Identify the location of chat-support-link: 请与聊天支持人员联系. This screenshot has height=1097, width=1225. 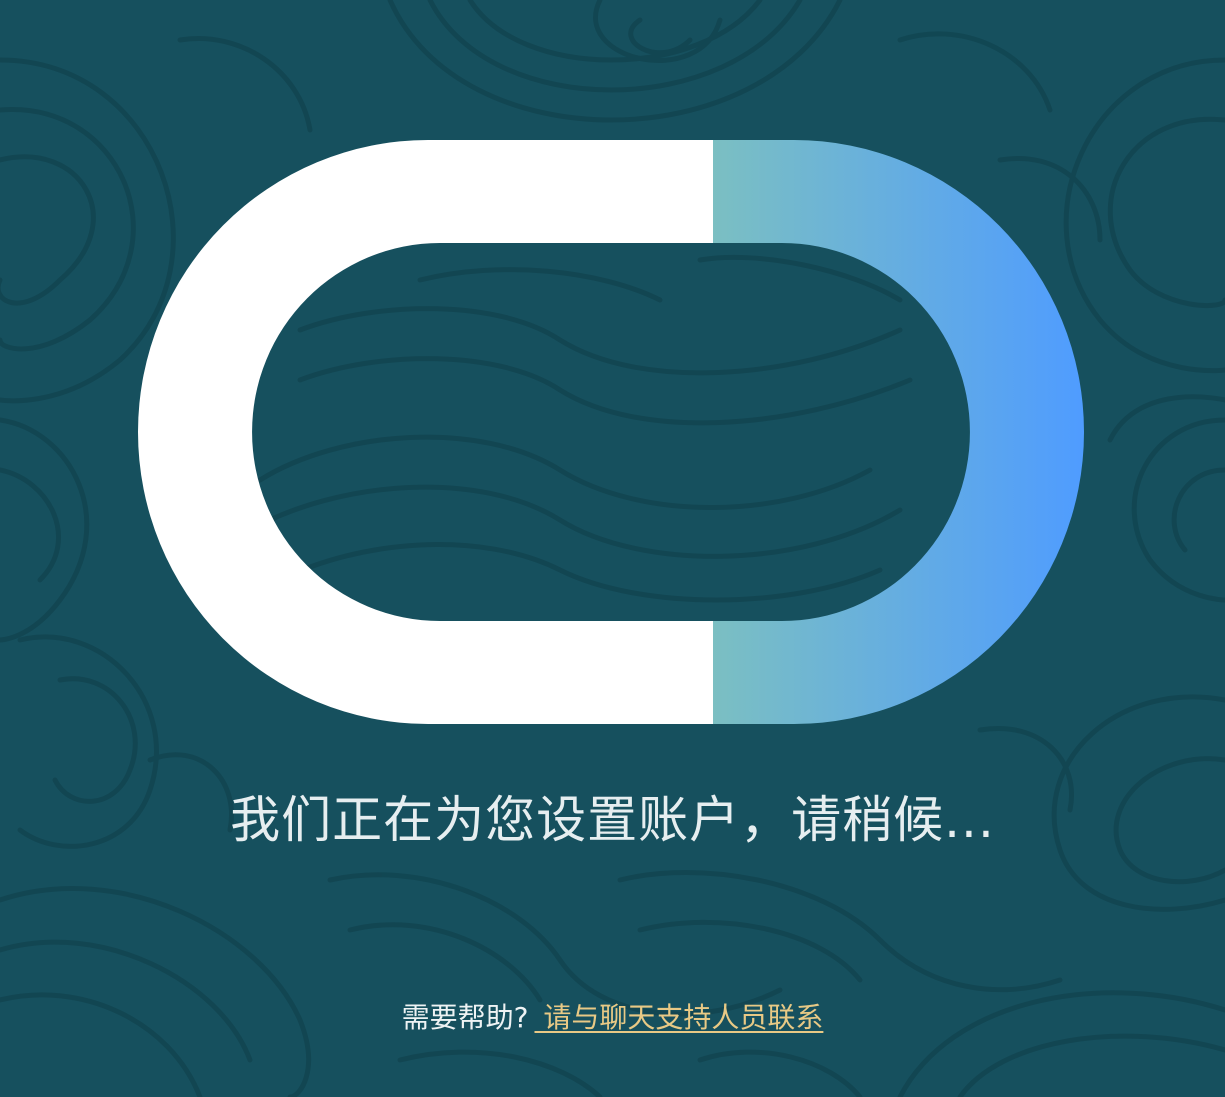
(678, 1017).